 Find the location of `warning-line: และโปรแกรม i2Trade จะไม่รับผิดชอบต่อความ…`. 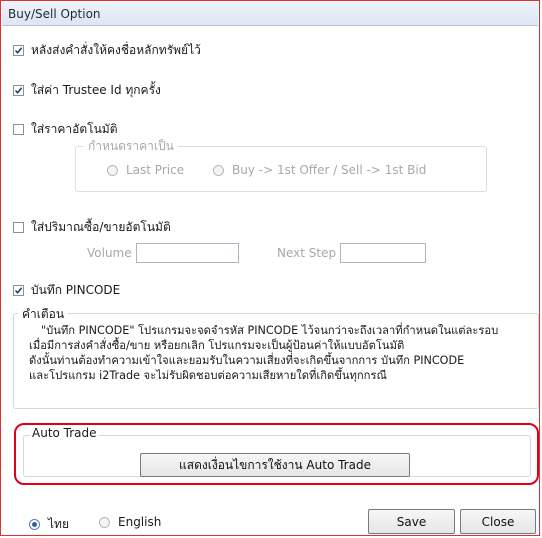

warning-line: และโปรแกรม i2Trade จะไม่รับผิดชอบต่อความ… is located at coordinates (208, 375).